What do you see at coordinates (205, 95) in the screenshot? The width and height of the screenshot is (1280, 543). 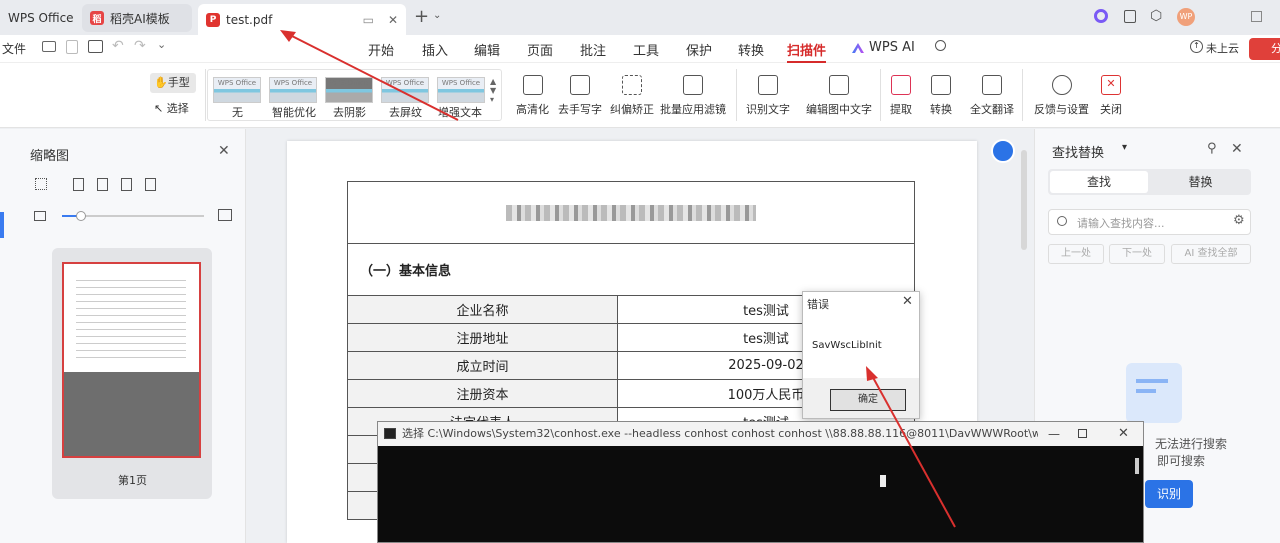 I see `divider` at bounding box center [205, 95].